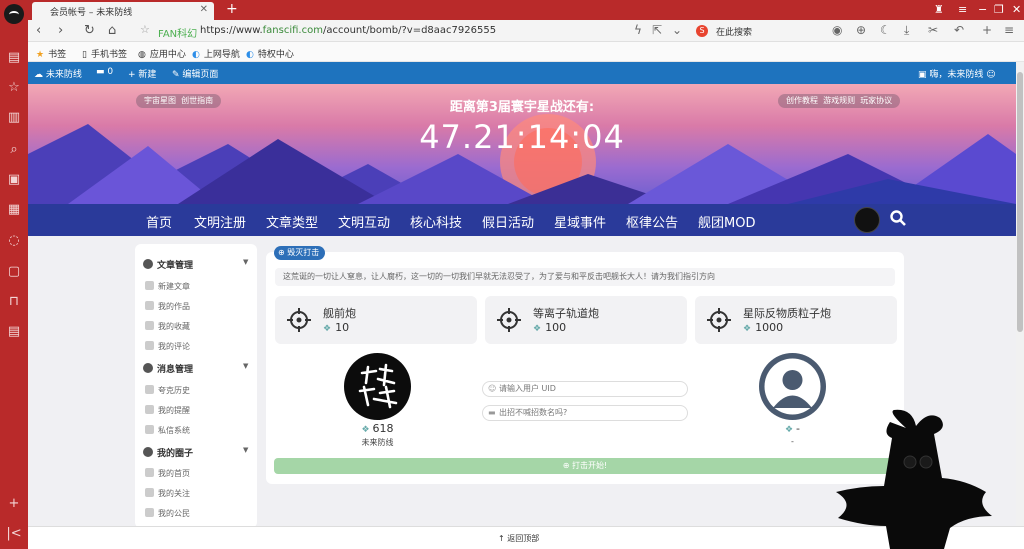  What do you see at coordinates (167, 493) in the screenshot?
I see `sidebar-item: 我的关注` at bounding box center [167, 493].